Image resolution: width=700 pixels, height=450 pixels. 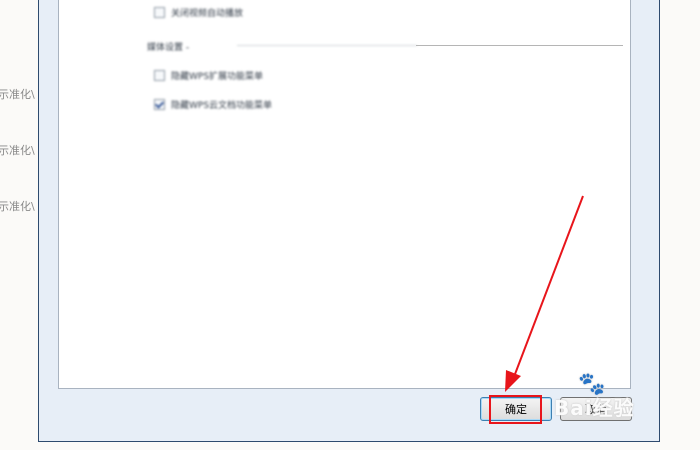 What do you see at coordinates (519, 45) in the screenshot?
I see `group-divider` at bounding box center [519, 45].